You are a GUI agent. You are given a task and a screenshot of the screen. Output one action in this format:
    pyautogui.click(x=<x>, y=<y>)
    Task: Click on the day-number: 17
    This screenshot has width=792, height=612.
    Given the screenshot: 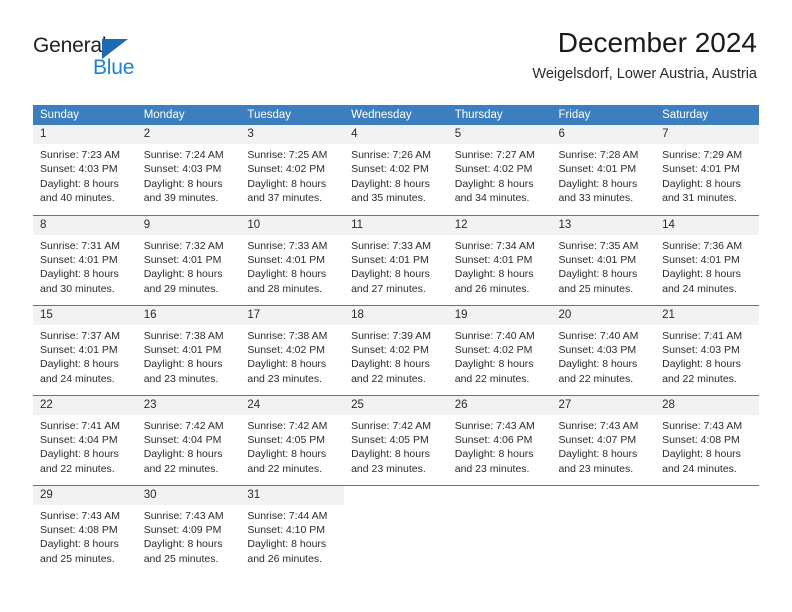 What is the action you would take?
    pyautogui.click(x=292, y=315)
    